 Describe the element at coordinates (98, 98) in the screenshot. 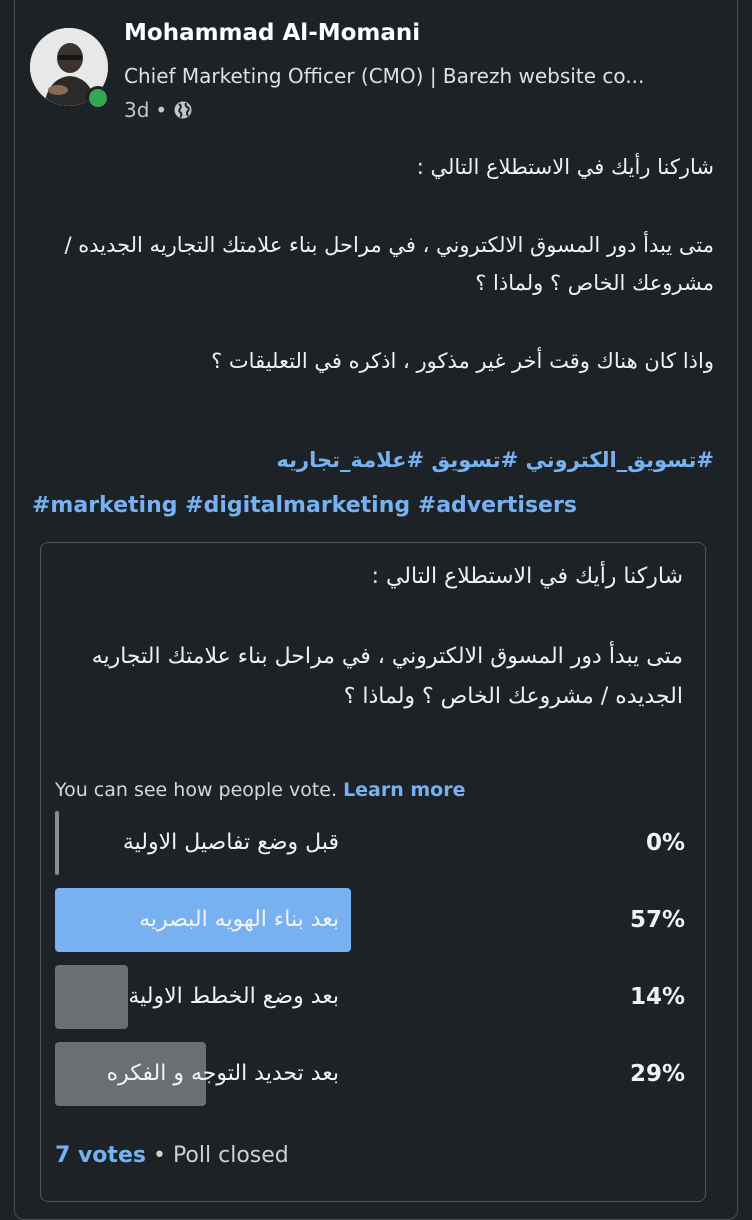

I see `online-status-icon` at that location.